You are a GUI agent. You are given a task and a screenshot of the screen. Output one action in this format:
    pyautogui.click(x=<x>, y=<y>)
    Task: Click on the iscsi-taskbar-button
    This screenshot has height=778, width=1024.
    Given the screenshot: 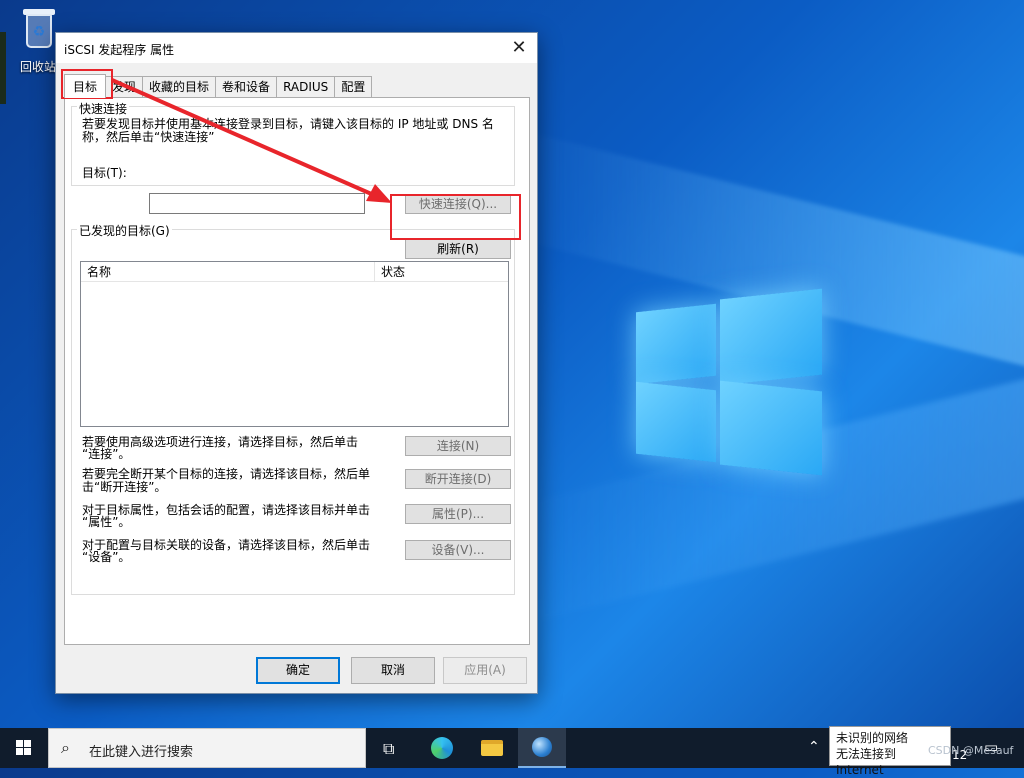 What is the action you would take?
    pyautogui.click(x=542, y=748)
    